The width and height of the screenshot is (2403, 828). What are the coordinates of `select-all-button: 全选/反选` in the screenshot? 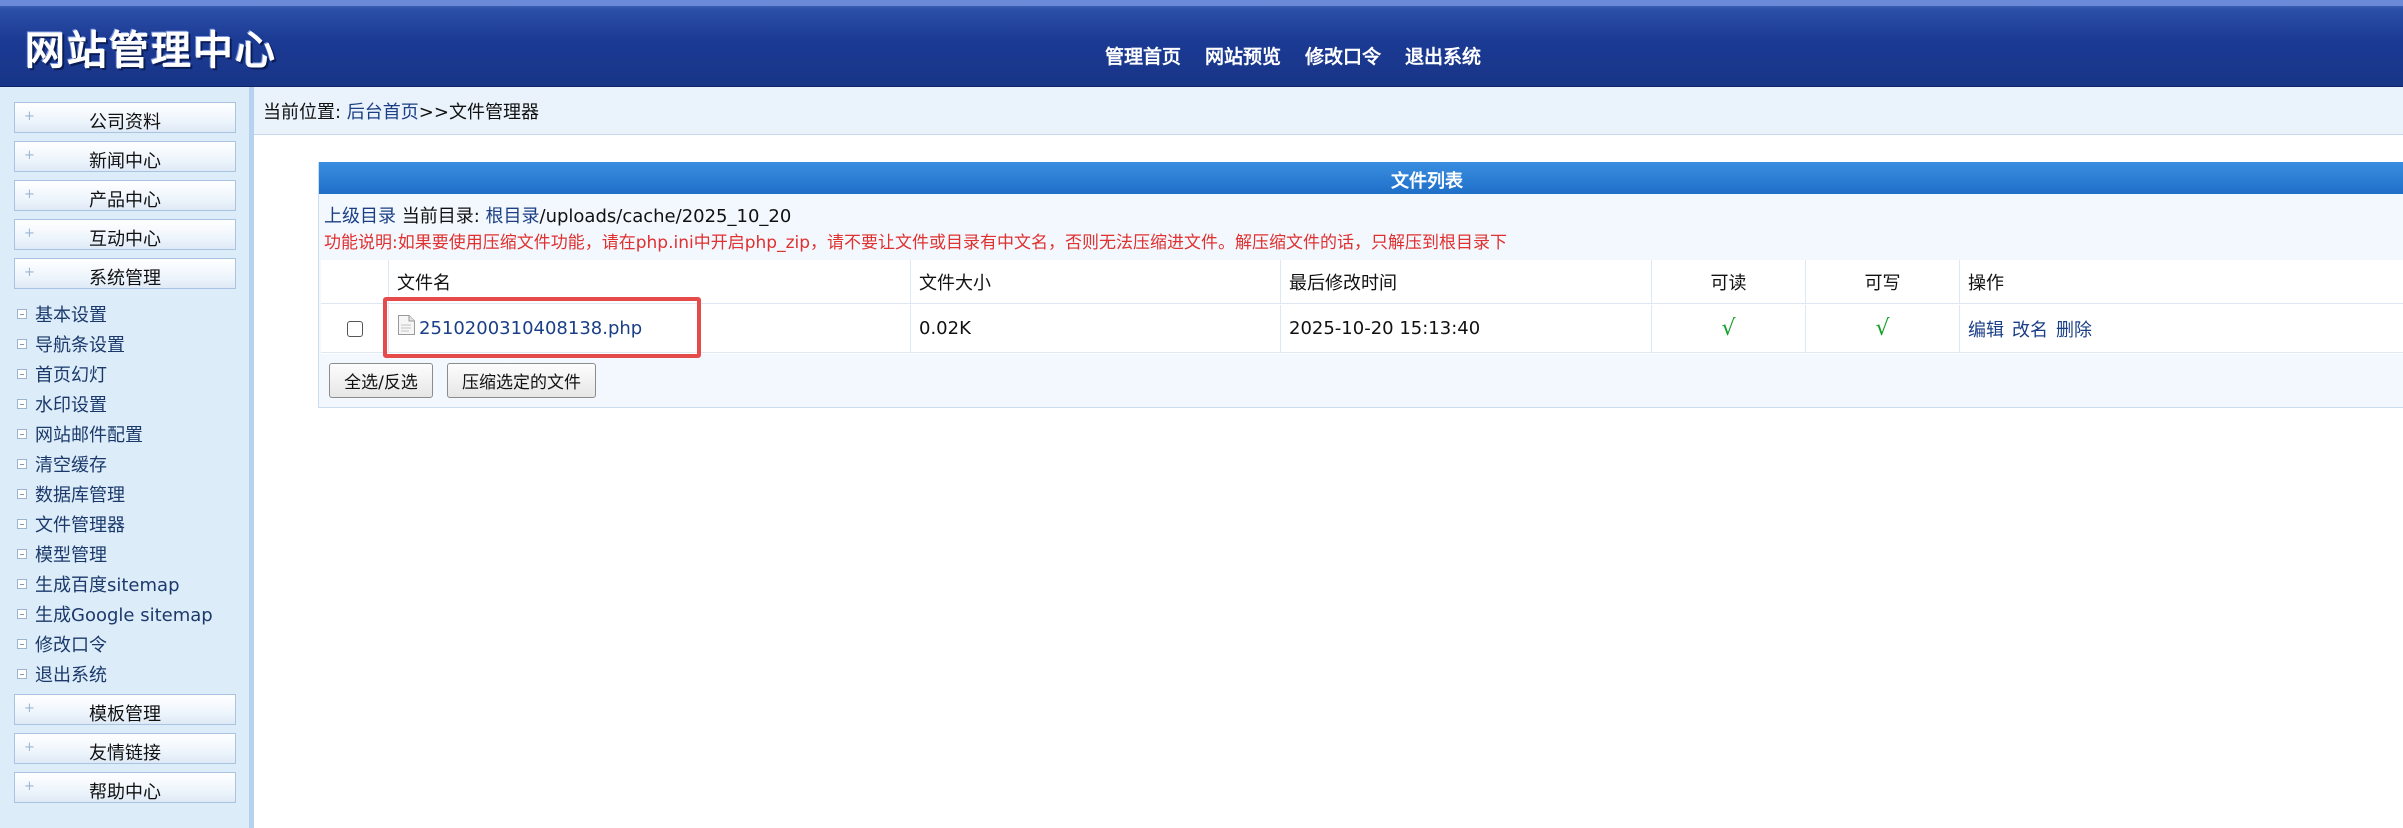 It's located at (381, 380).